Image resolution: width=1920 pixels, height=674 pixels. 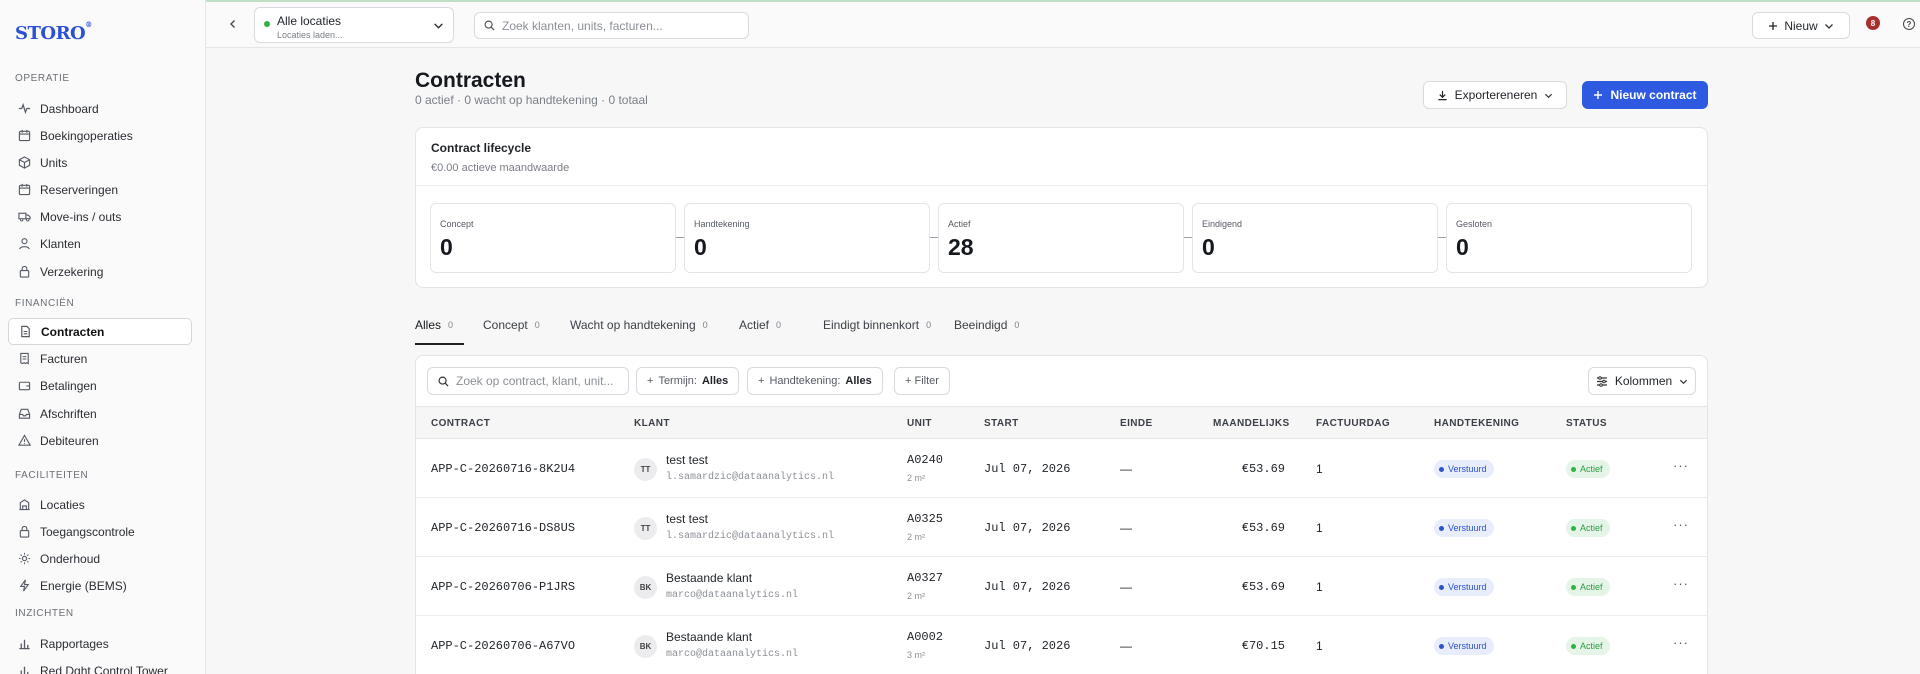 What do you see at coordinates (1569, 238) in the screenshot?
I see `lifecycle-stage-gesloten: Gesloten 0` at bounding box center [1569, 238].